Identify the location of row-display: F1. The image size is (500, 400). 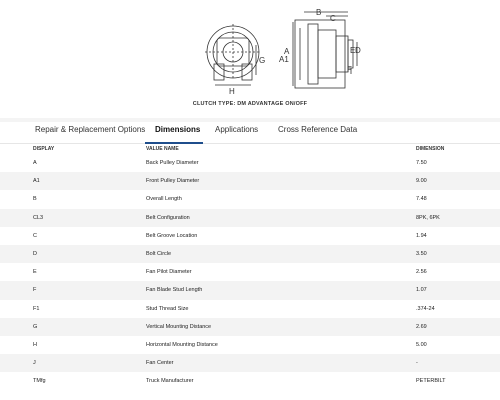
(36, 308).